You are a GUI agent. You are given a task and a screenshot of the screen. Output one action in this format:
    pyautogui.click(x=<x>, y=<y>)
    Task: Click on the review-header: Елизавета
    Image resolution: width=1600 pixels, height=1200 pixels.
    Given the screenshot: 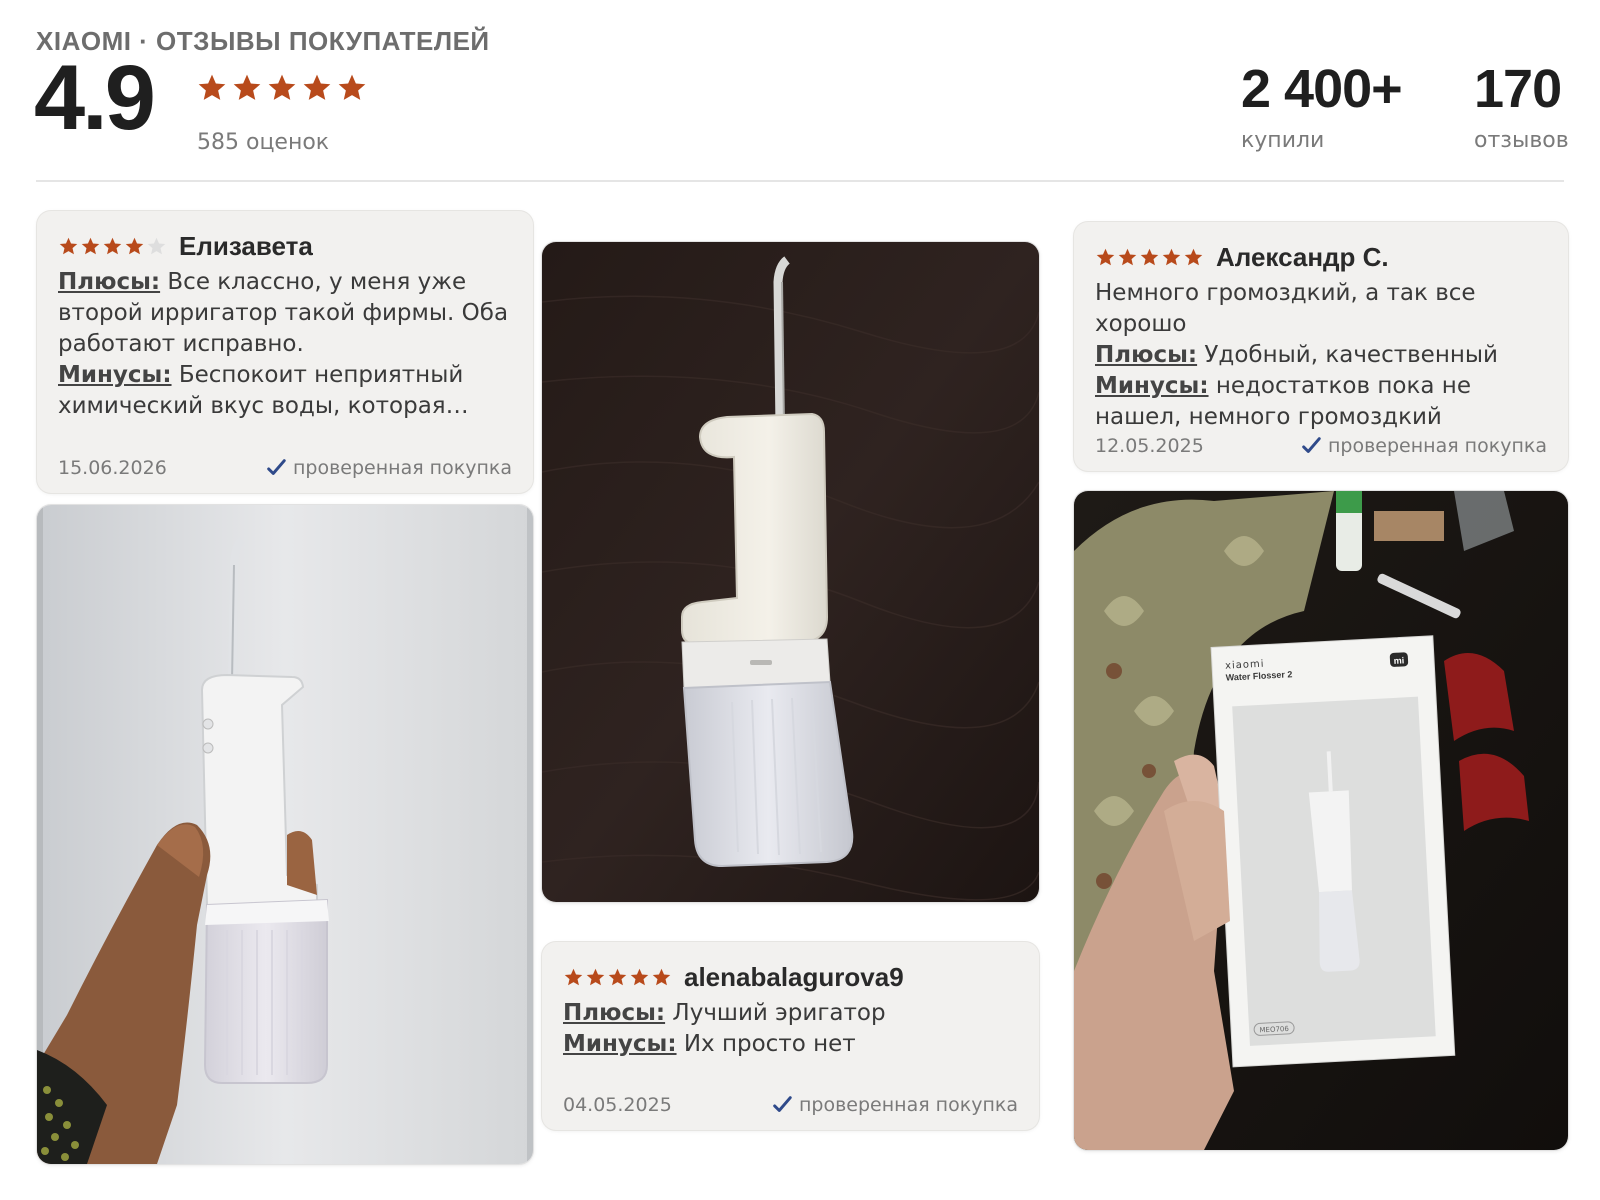 What is the action you would take?
    pyautogui.click(x=285, y=246)
    